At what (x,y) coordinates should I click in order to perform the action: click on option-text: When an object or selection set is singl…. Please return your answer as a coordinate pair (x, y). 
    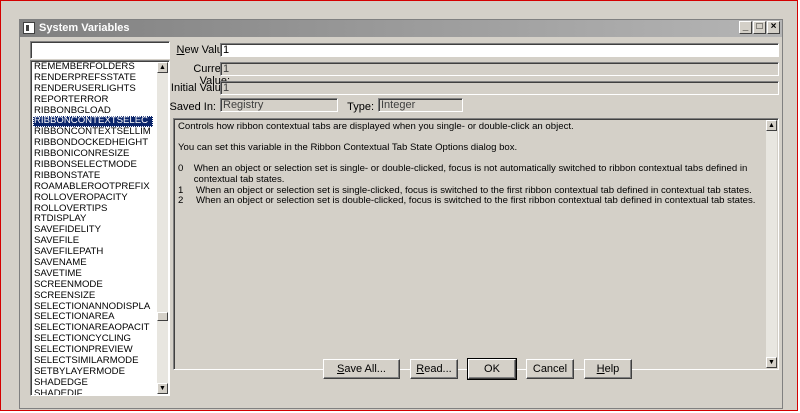
    Looking at the image, I should click on (470, 174).